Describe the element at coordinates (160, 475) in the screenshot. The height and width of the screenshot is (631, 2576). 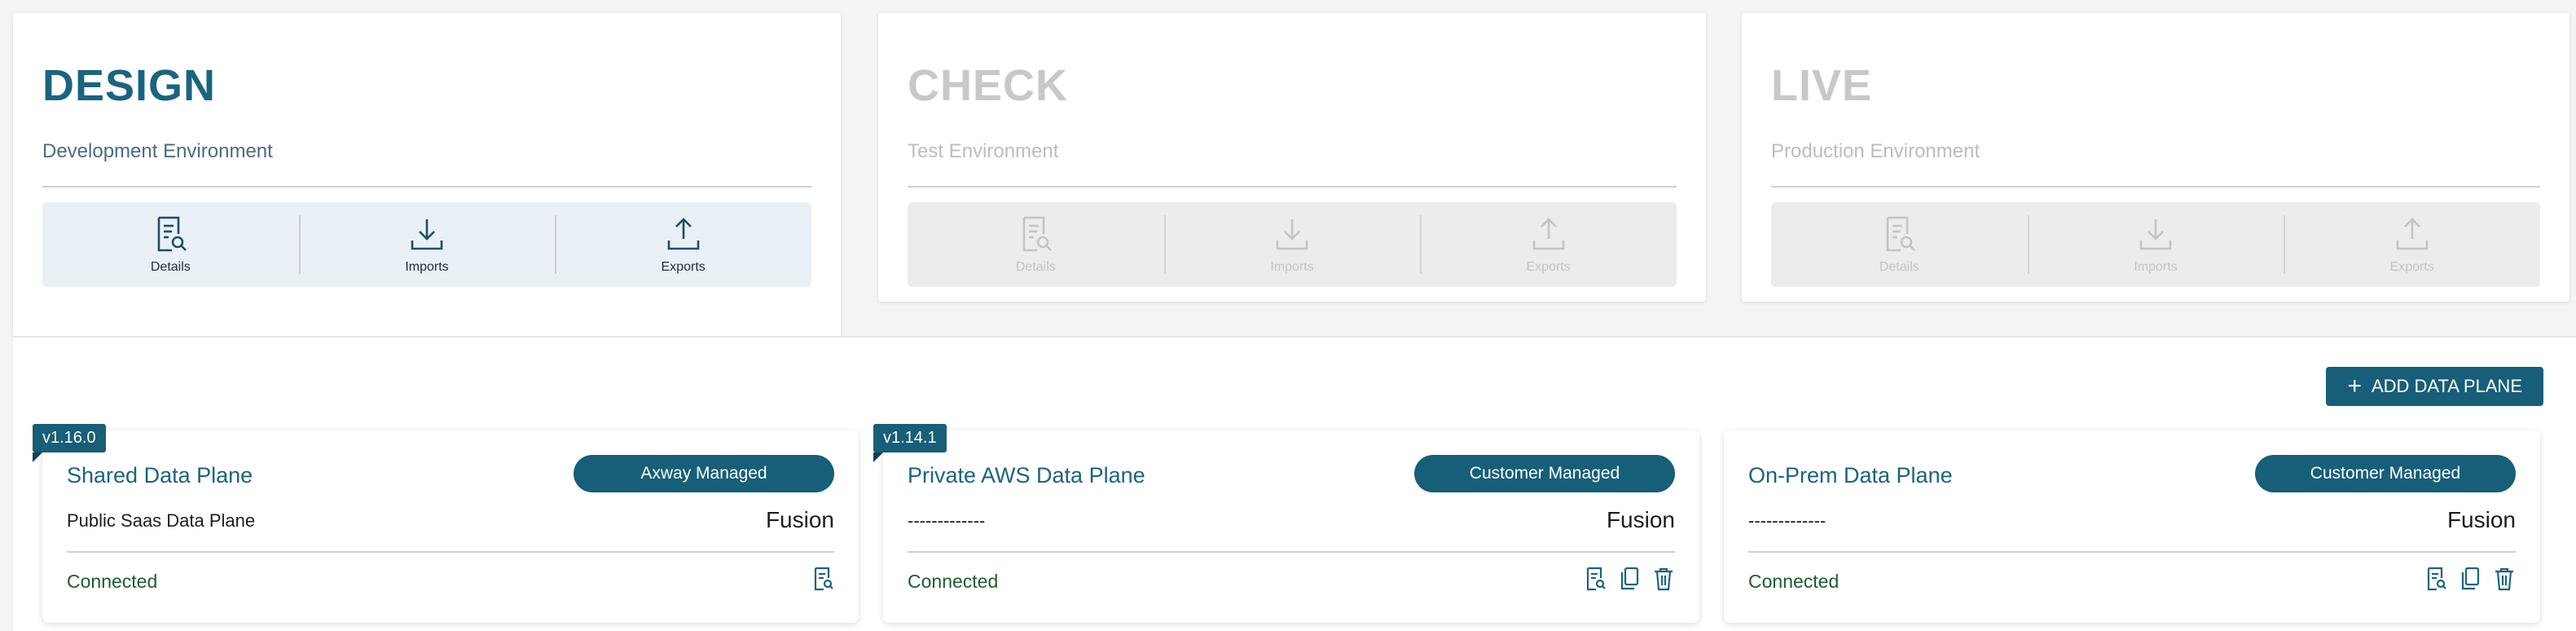
I see `data-plane-name: Shared Data Plane` at that location.